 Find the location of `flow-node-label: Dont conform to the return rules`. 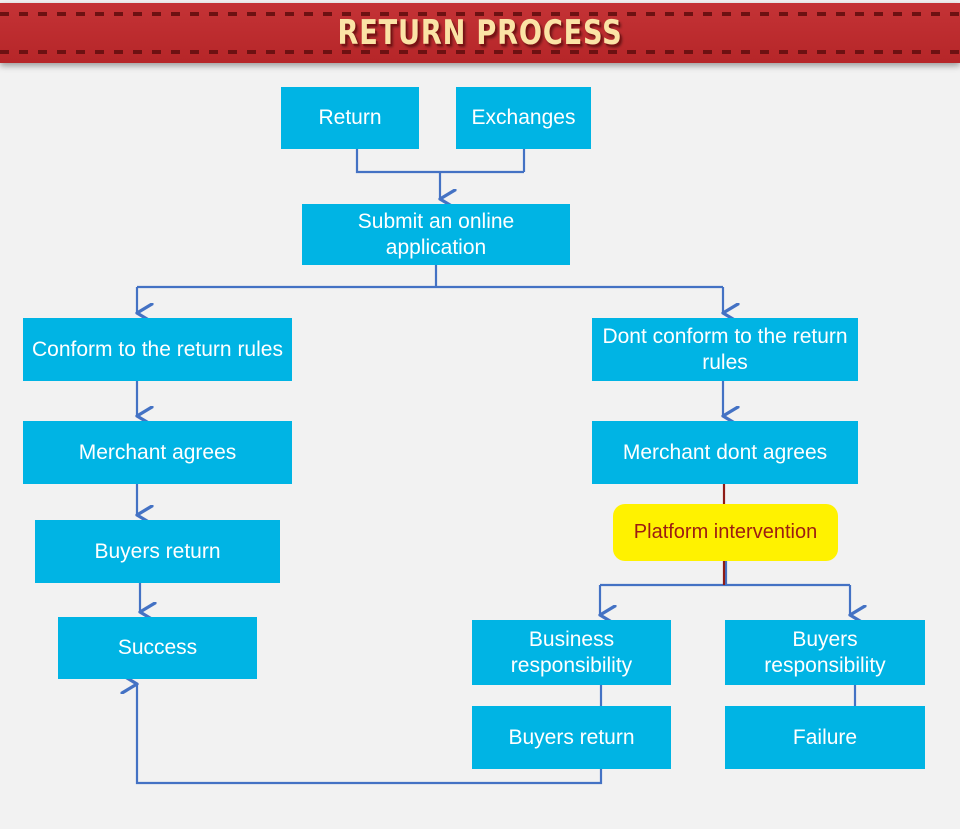

flow-node-label: Dont conform to the return rules is located at coordinates (725, 349).